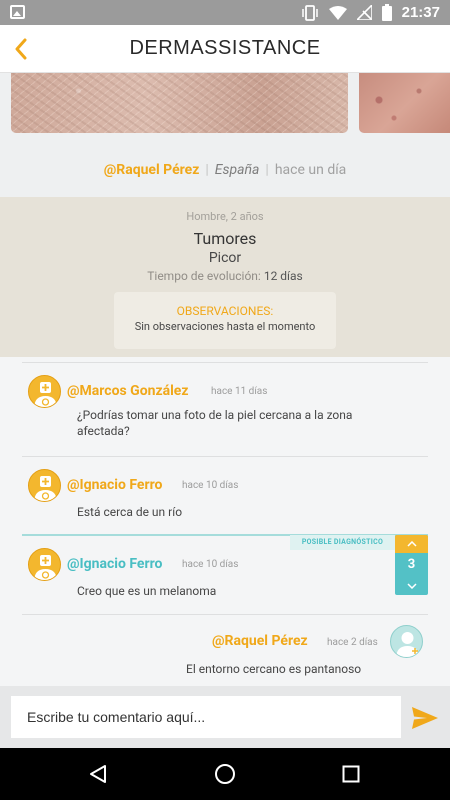 This screenshot has height=800, width=450. I want to click on send-icon, so click(425, 718).